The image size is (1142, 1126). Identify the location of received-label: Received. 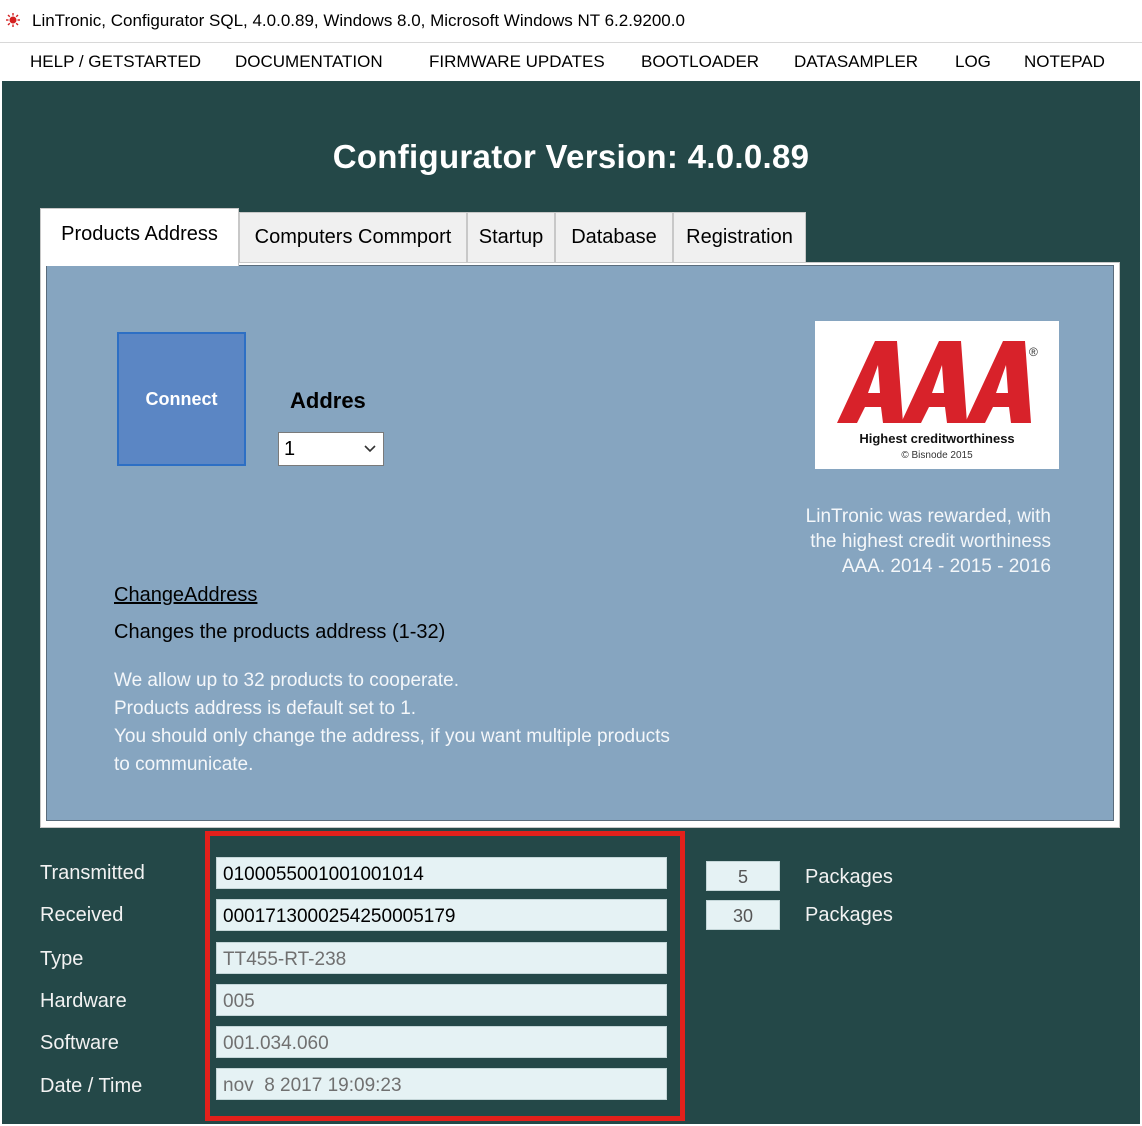
(82, 915).